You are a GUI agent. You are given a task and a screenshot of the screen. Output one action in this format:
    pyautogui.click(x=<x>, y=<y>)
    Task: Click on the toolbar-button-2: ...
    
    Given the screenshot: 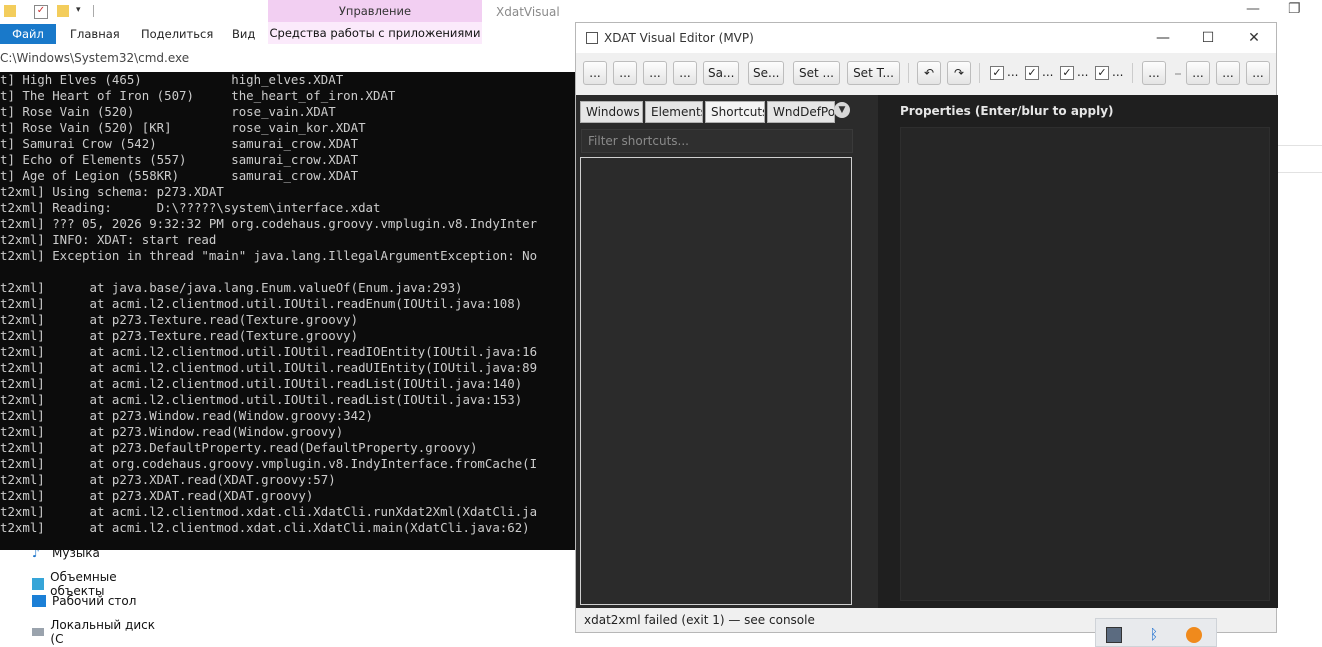 What is the action you would take?
    pyautogui.click(x=625, y=73)
    